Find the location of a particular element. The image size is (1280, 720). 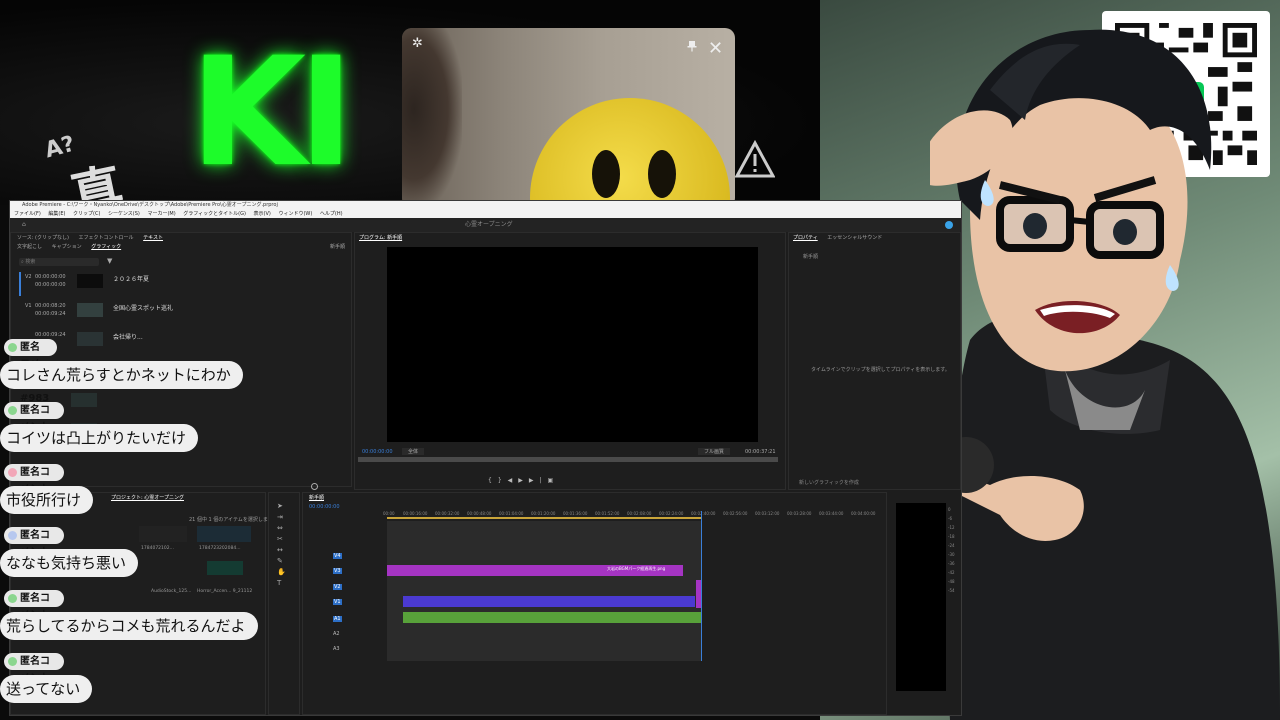

tab-properties: プロパティ is located at coordinates (805, 238).